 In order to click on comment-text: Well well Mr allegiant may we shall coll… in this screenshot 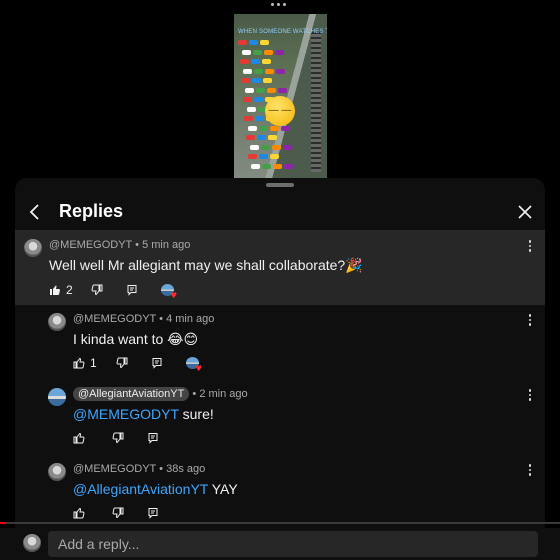, I will do `click(206, 265)`.